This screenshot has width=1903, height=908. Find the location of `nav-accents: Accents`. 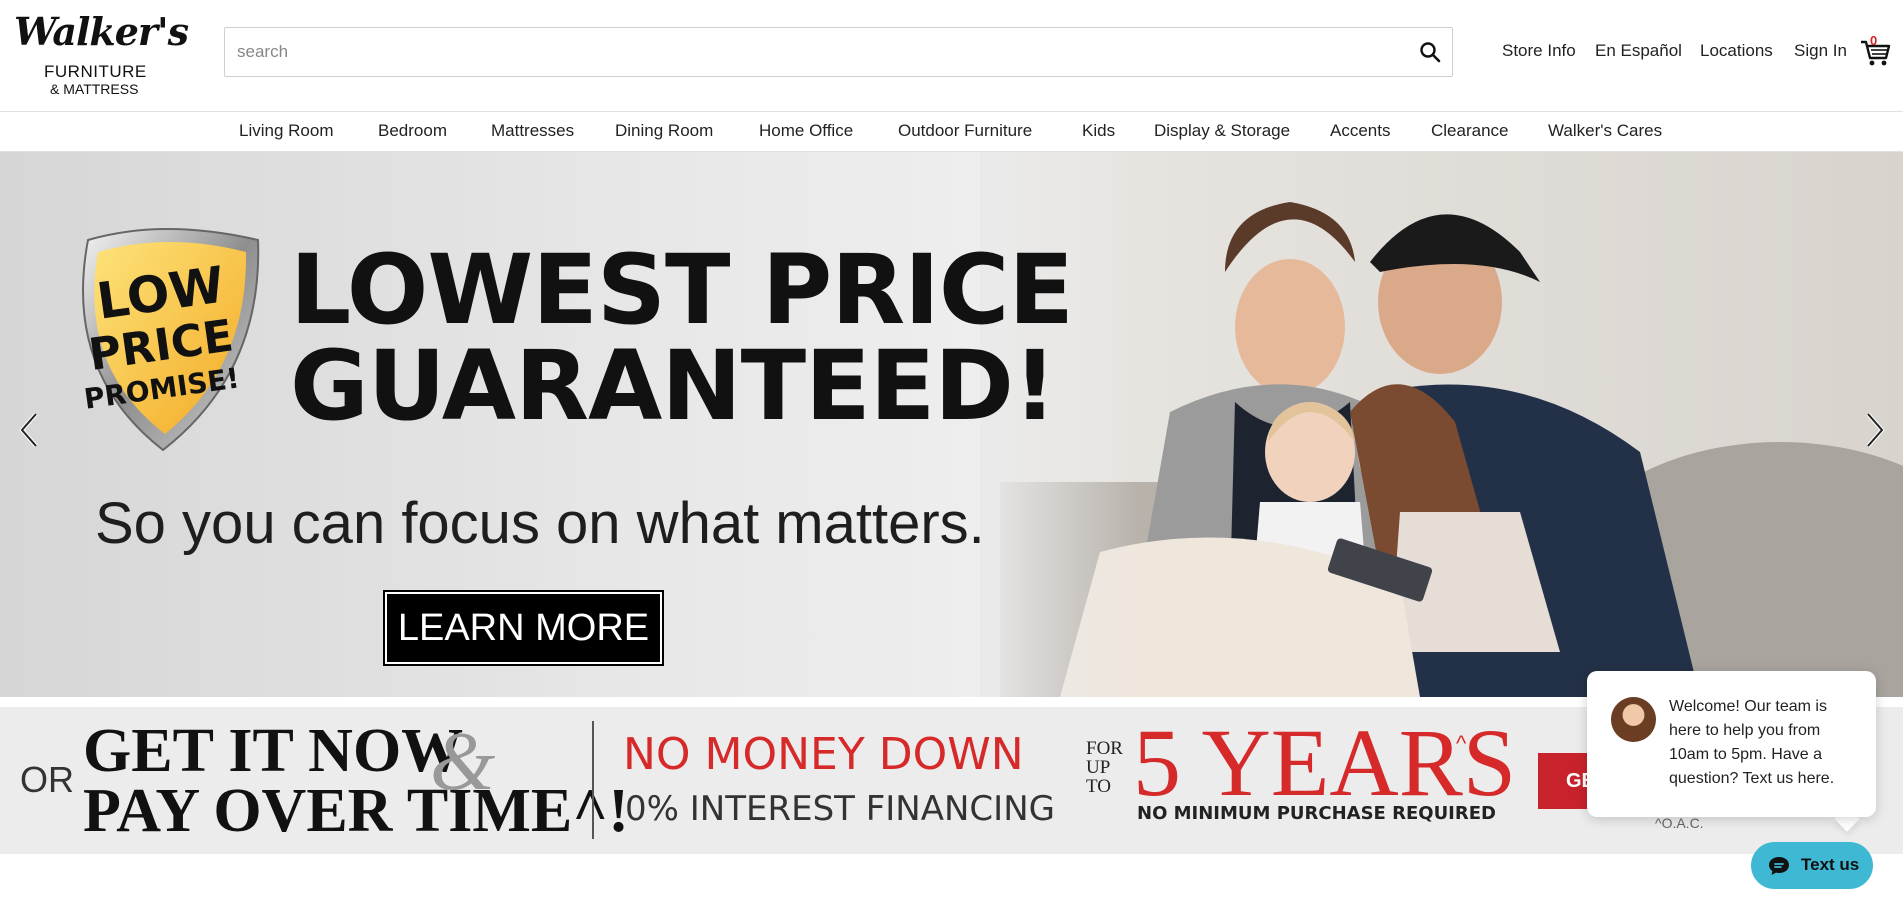

nav-accents: Accents is located at coordinates (1360, 131).